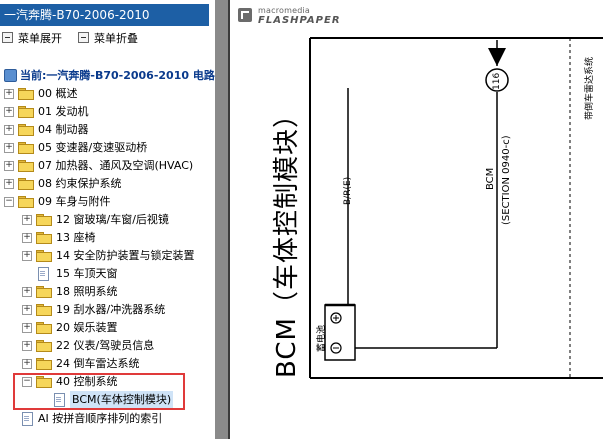 The image size is (603, 439). I want to click on tree-item-label: 20 娱乐装置, so click(87, 327).